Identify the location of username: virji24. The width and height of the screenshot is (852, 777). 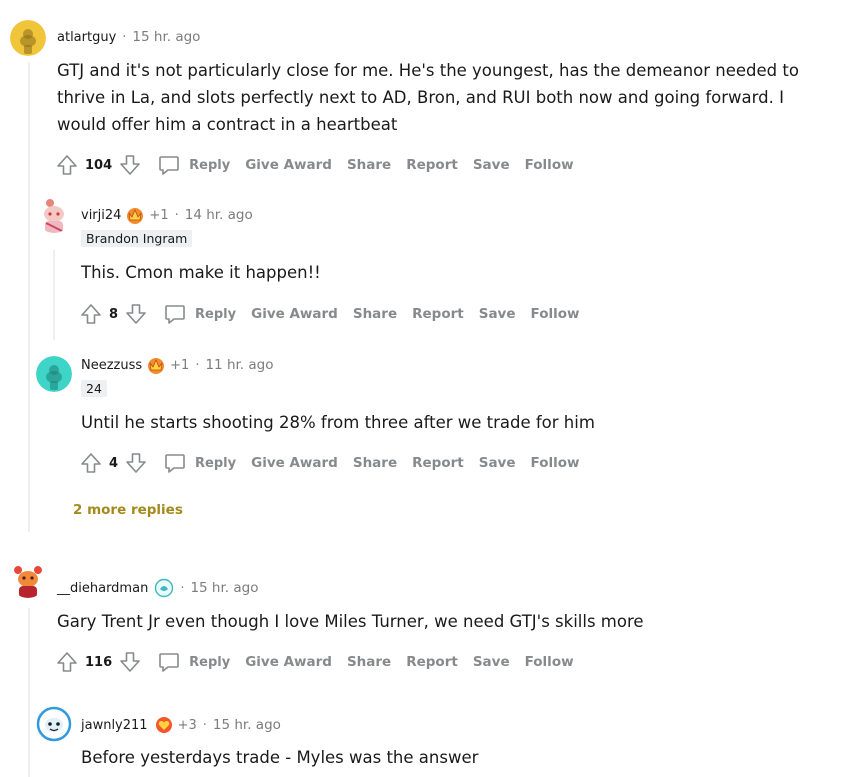
(101, 215).